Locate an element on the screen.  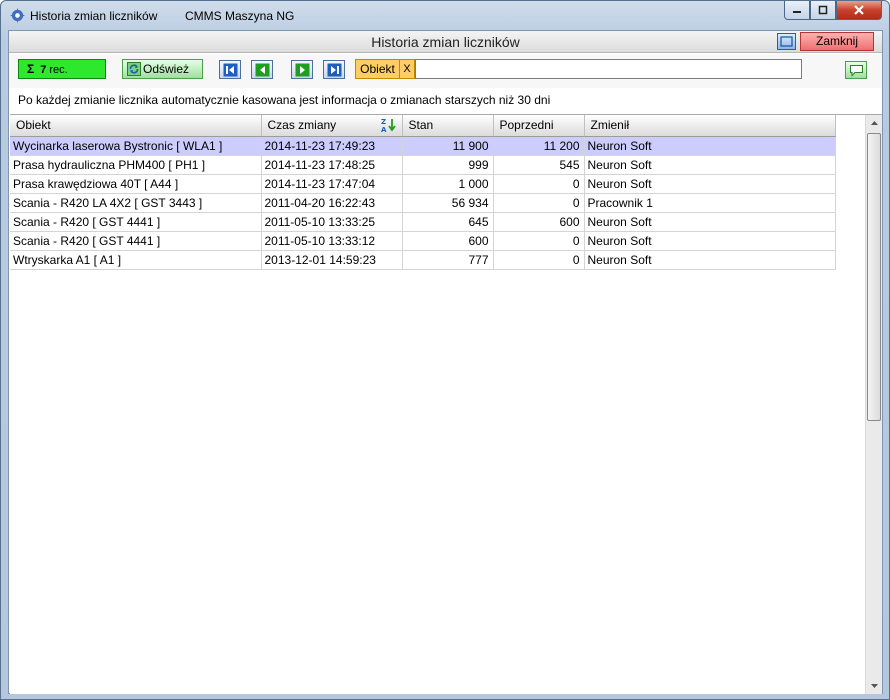
window-icon is located at coordinates (786, 41).